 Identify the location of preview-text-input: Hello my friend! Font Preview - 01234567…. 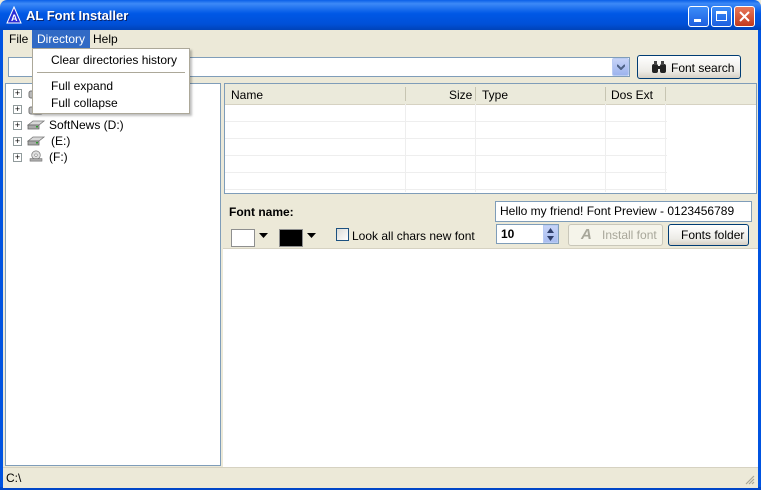
(623, 211).